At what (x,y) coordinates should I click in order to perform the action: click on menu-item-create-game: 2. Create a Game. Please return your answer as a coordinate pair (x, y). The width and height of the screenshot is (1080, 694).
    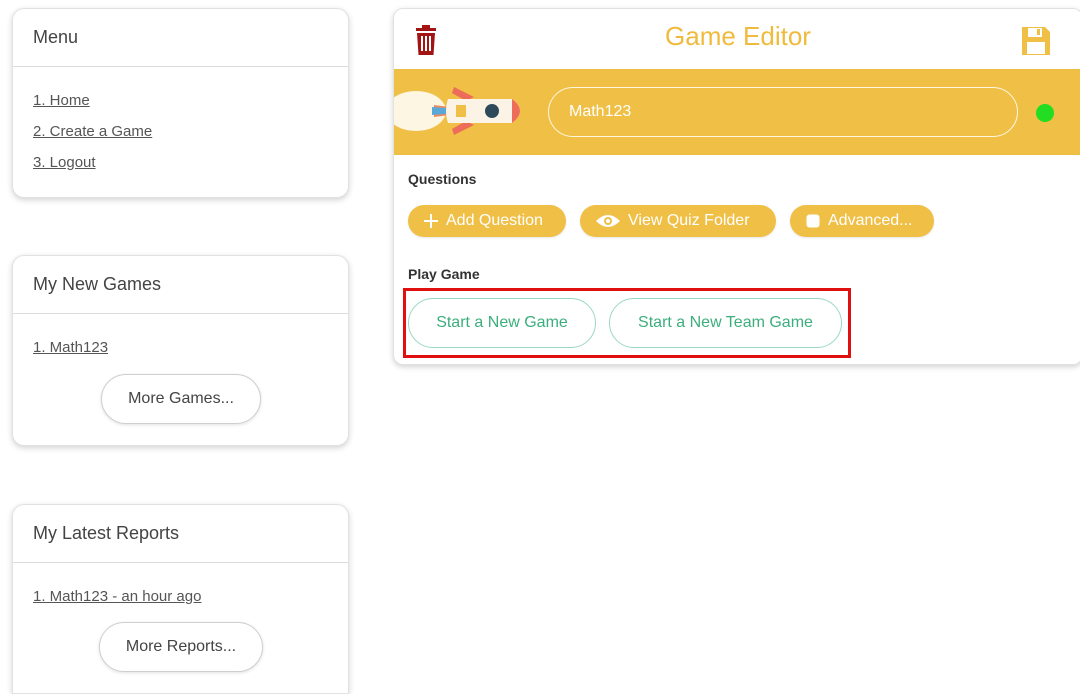
    Looking at the image, I should click on (180, 131).